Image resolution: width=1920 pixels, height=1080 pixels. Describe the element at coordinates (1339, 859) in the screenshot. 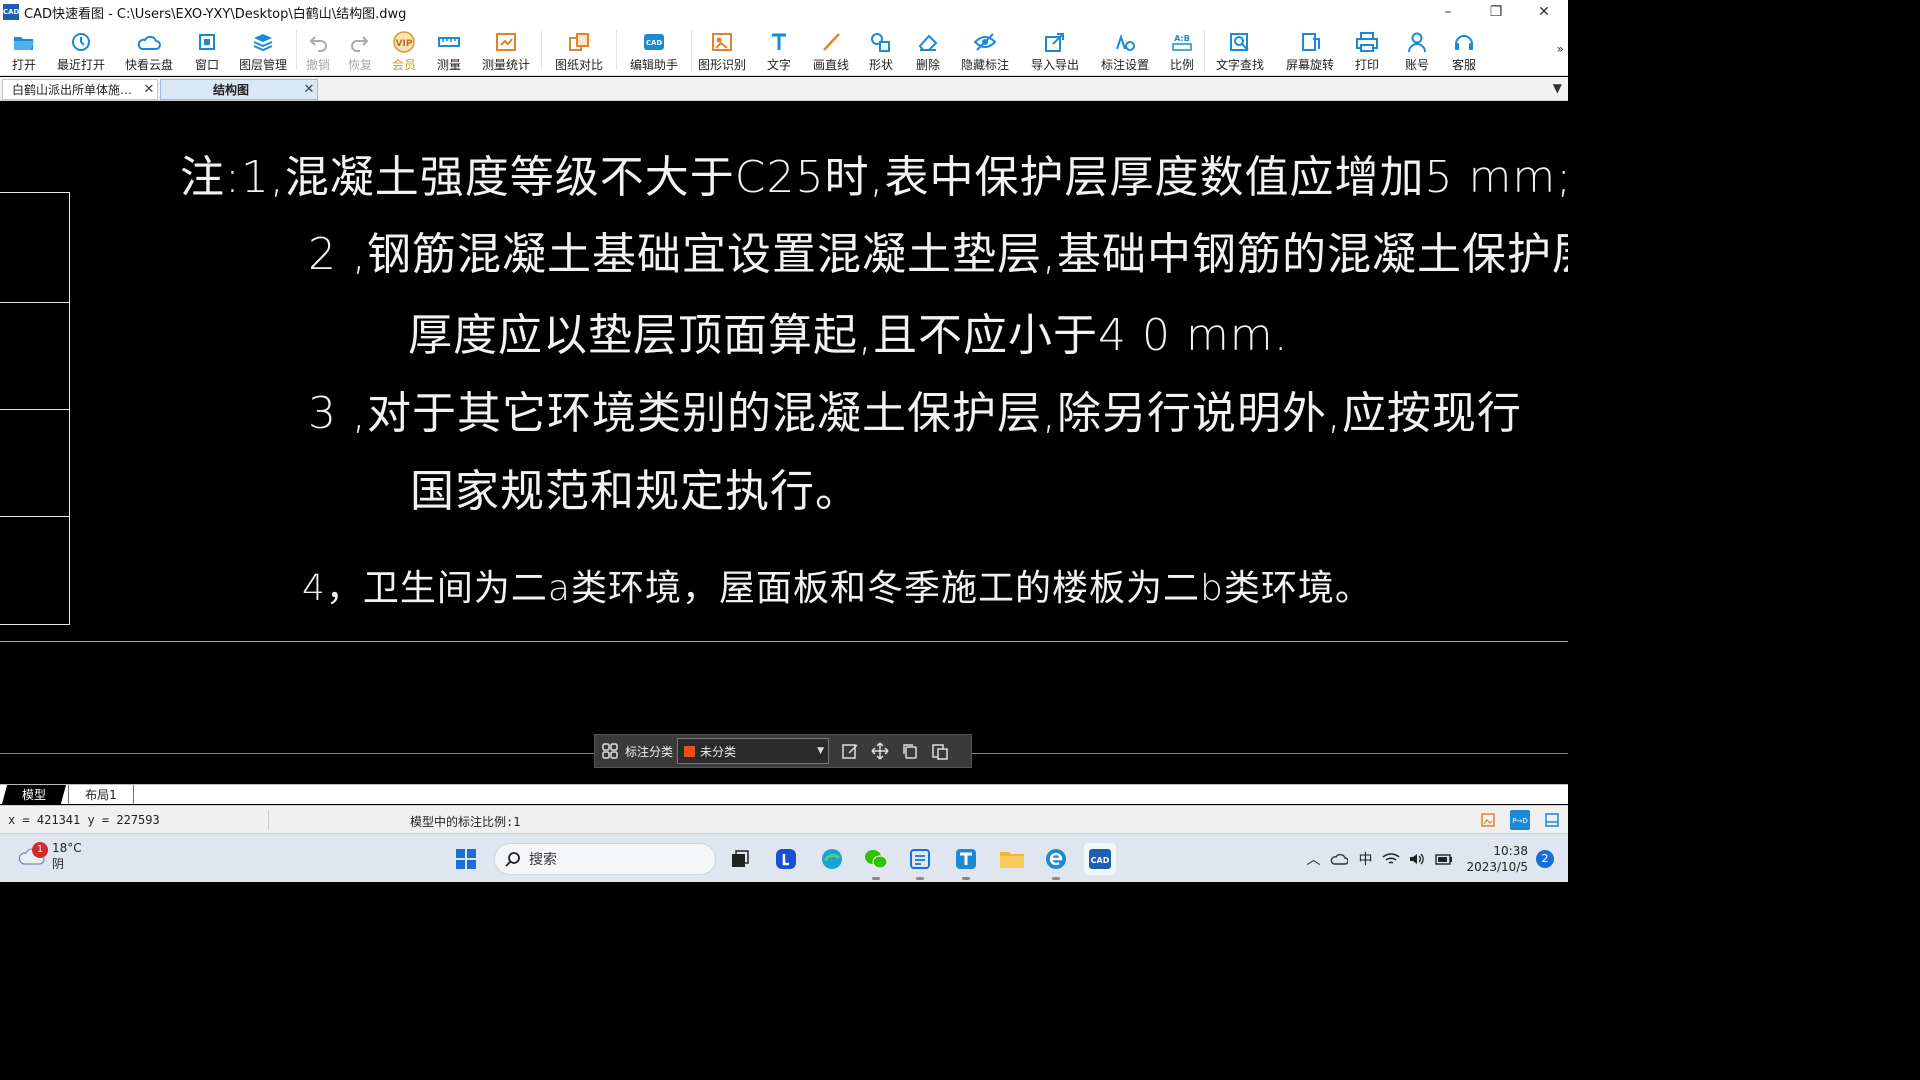

I see `onedrive-cloud-icon` at that location.